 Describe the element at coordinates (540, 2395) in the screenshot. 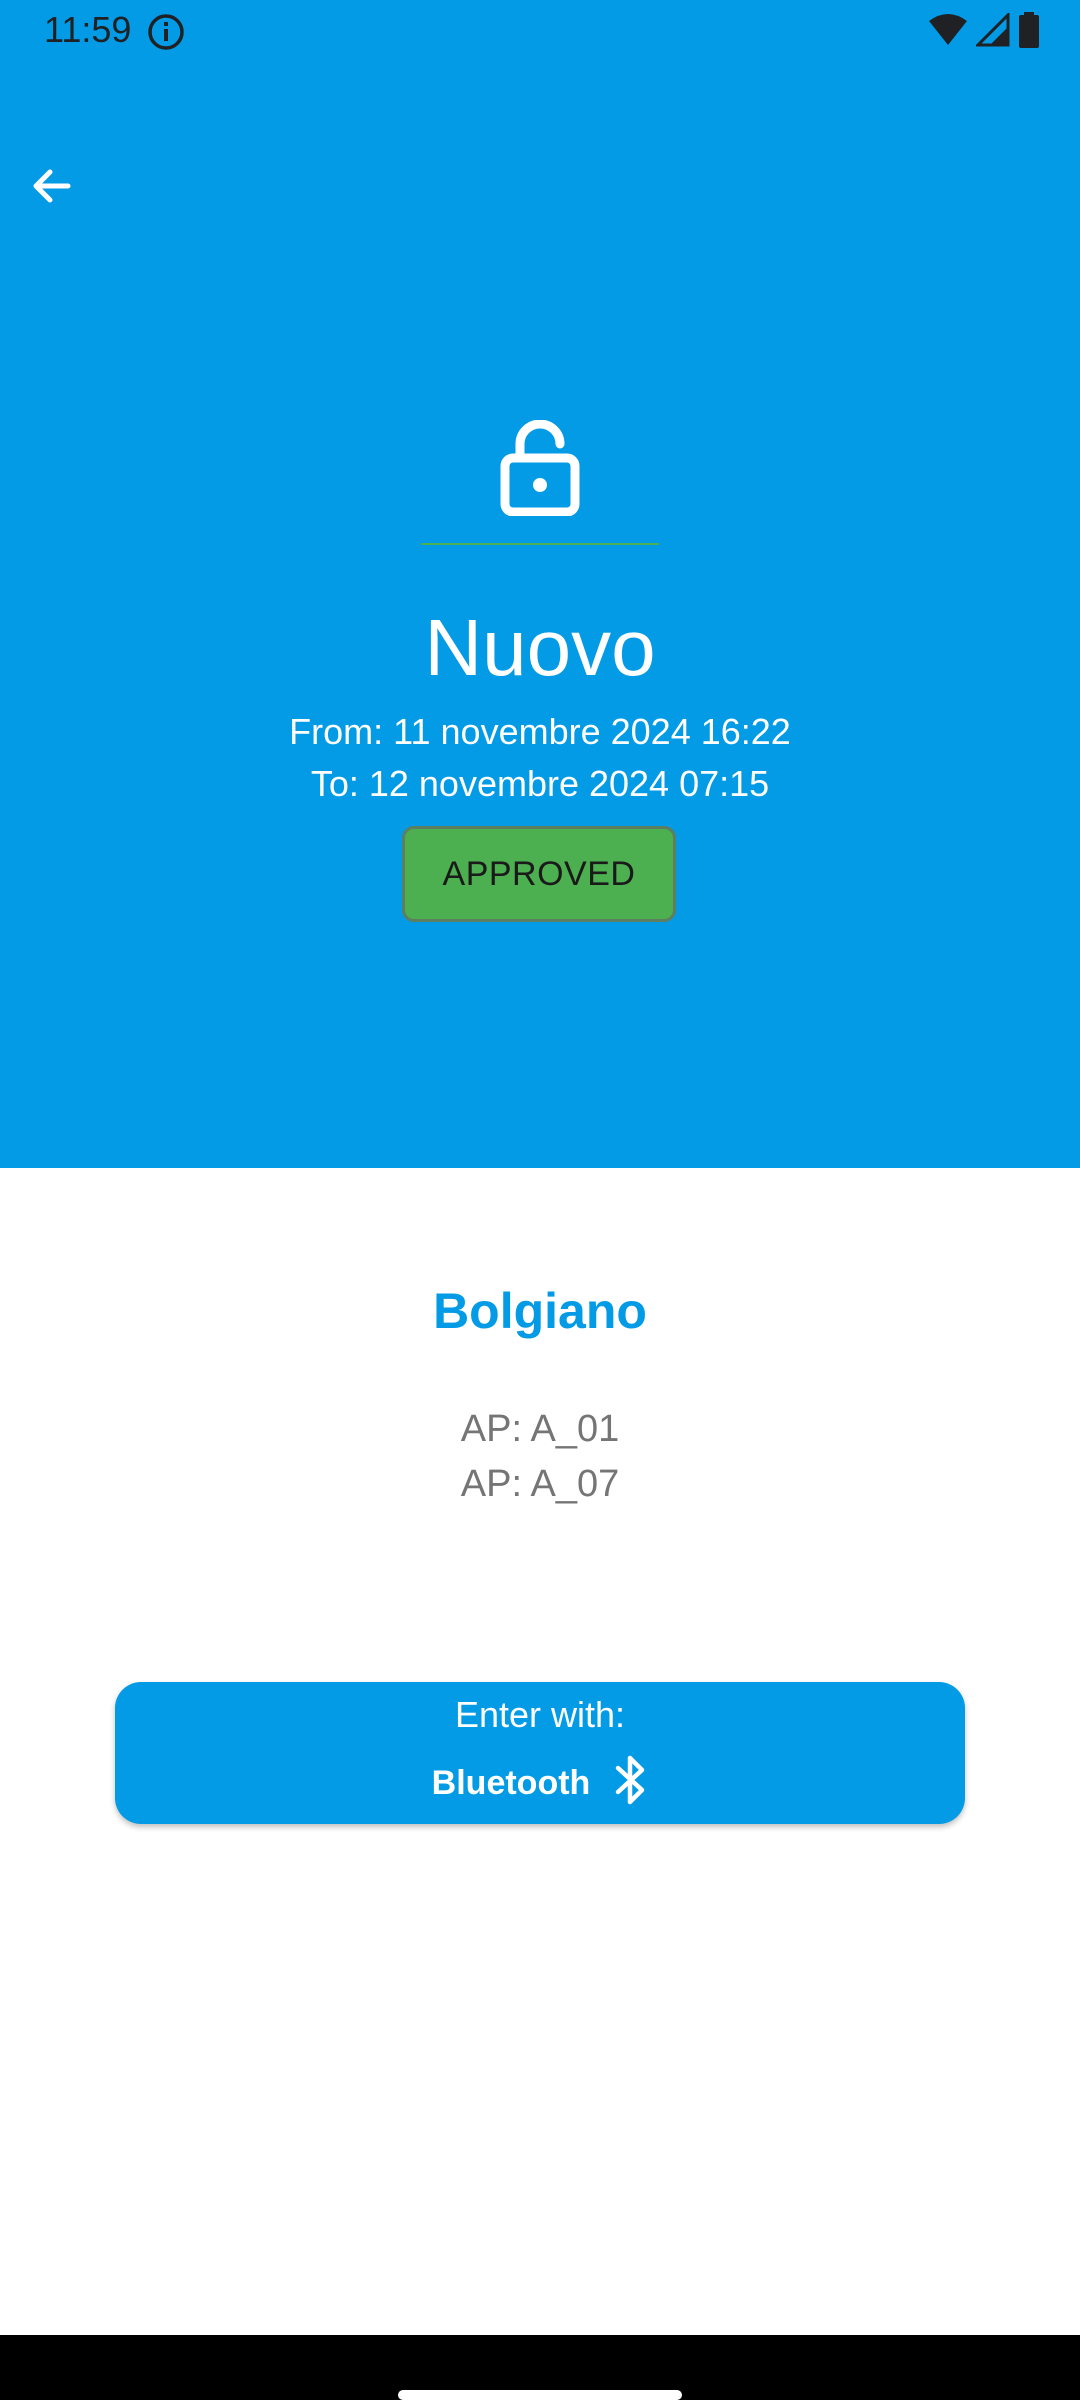

I see `home-indicator` at that location.